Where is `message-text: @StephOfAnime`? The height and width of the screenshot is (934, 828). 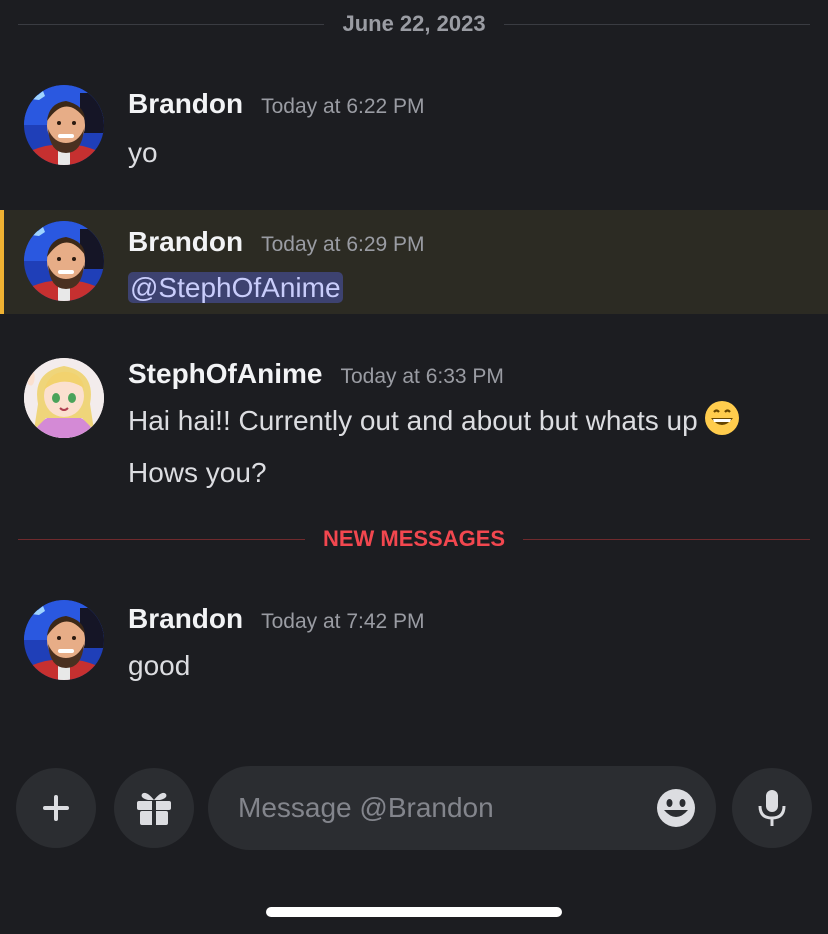
message-text: @StephOfAnime is located at coordinates (235, 288).